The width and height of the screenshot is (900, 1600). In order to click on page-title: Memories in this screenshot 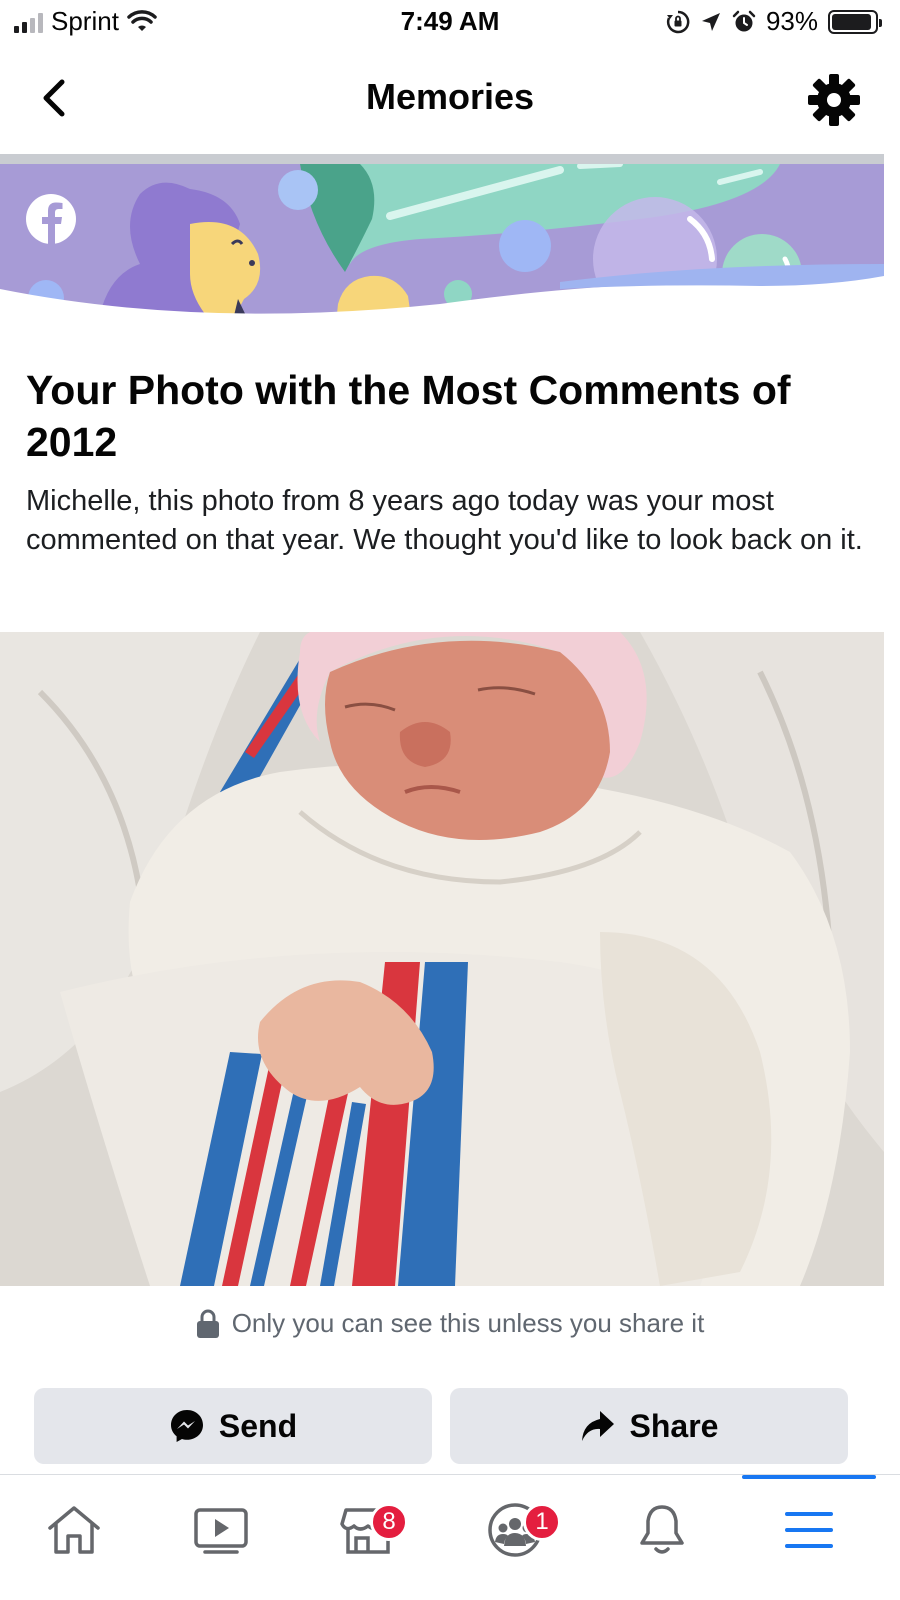, I will do `click(450, 96)`.